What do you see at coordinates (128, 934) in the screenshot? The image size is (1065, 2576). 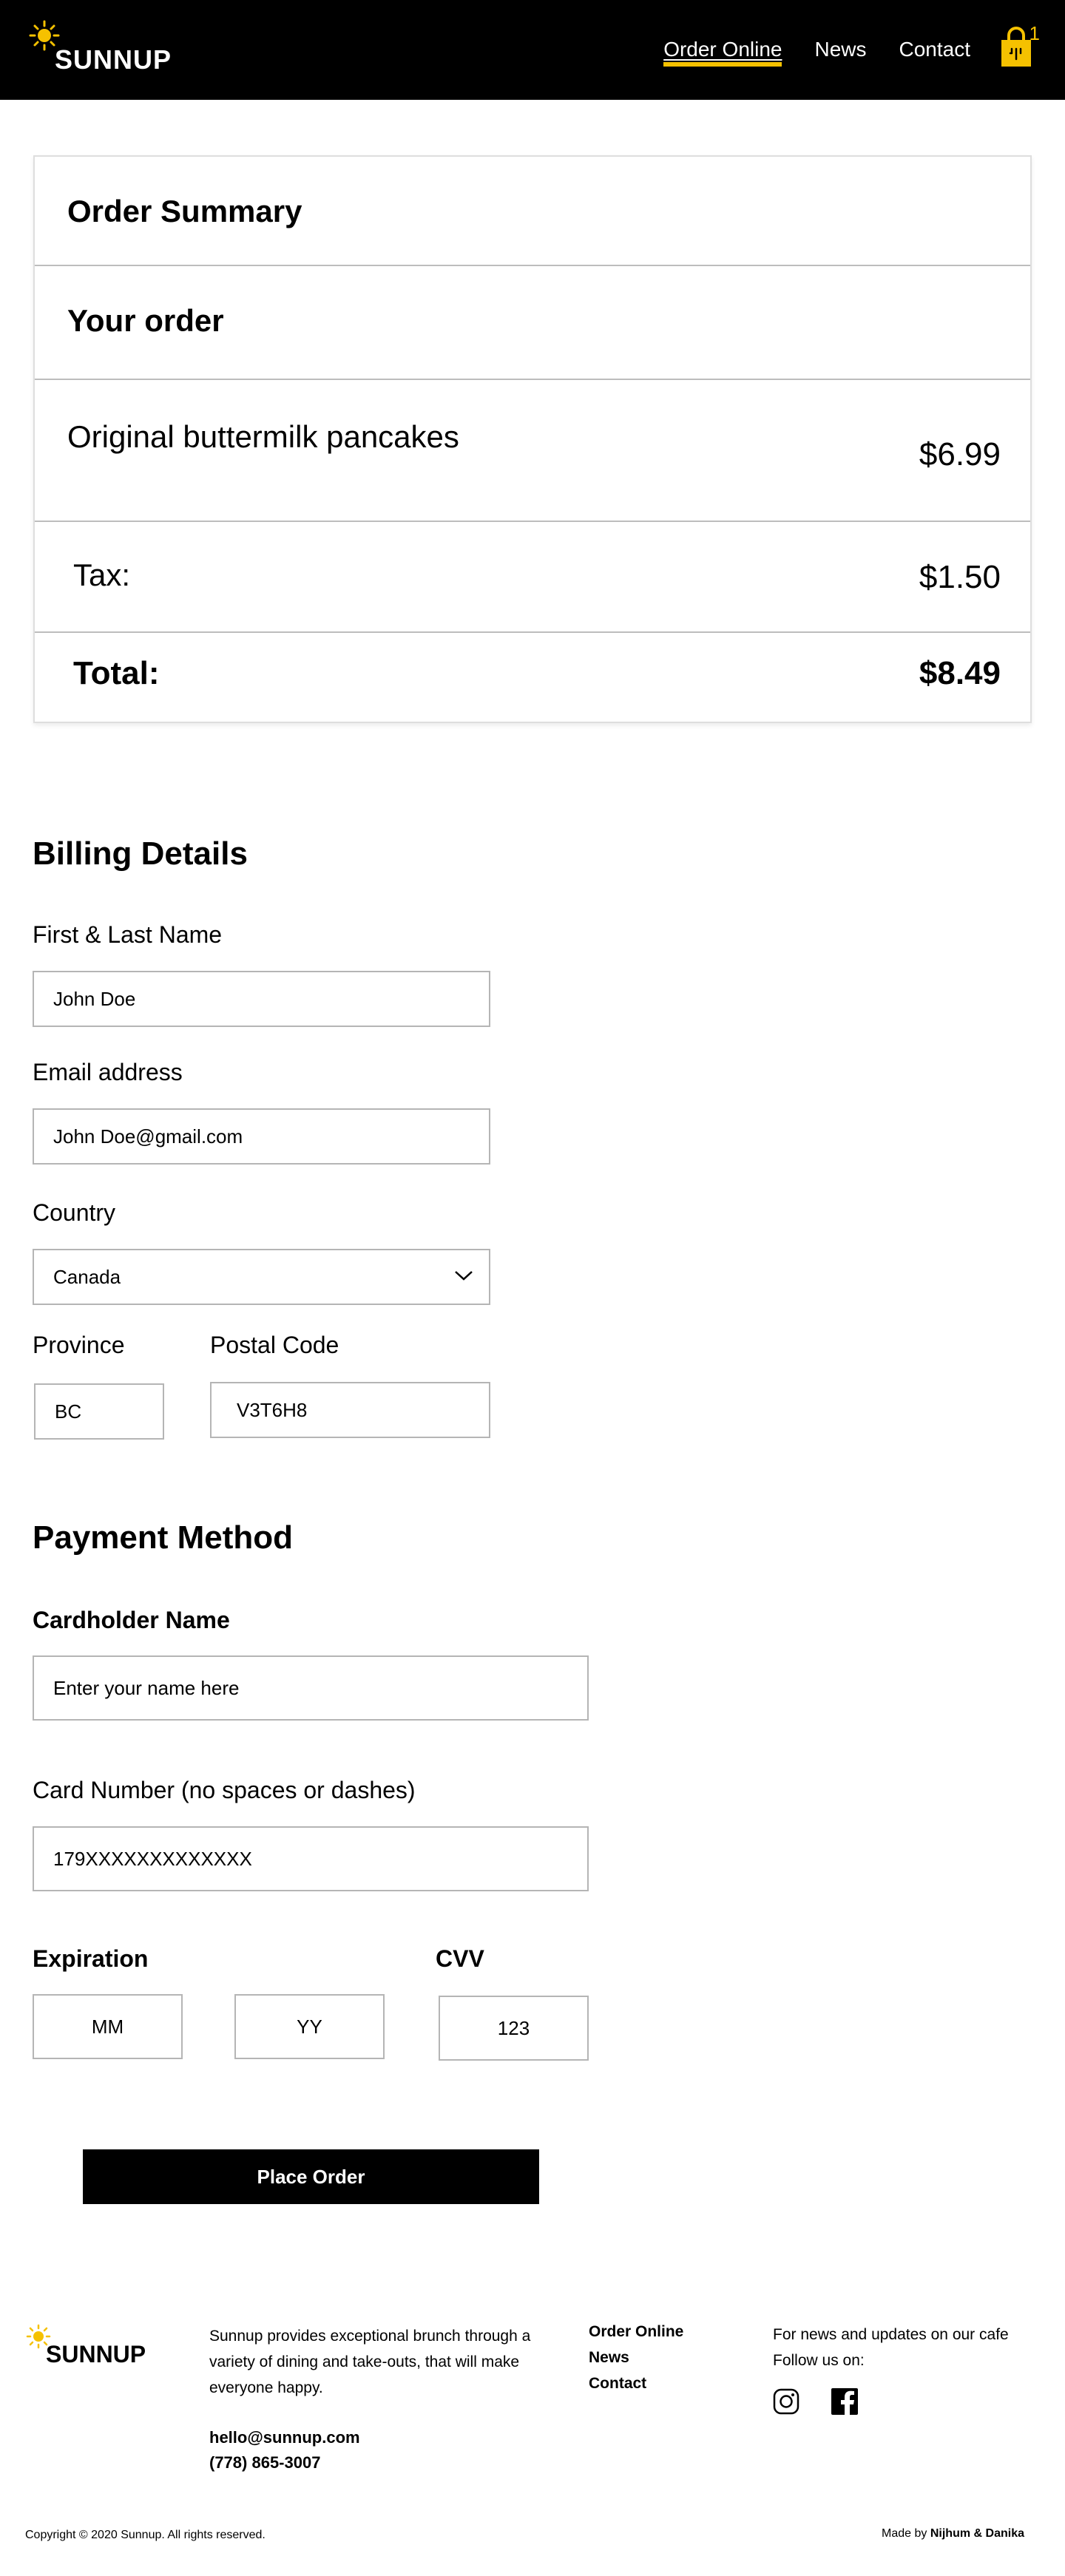 I see `name-label: First & Last Name` at bounding box center [128, 934].